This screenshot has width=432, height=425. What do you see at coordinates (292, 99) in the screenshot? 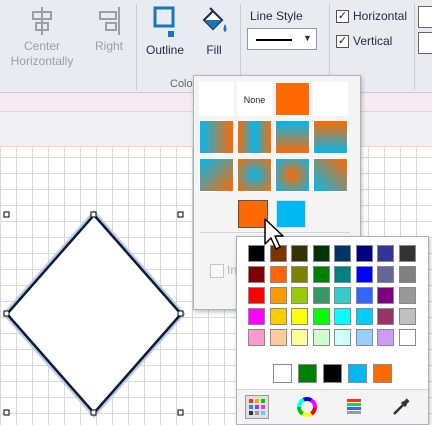
I see `swatch-orange` at bounding box center [292, 99].